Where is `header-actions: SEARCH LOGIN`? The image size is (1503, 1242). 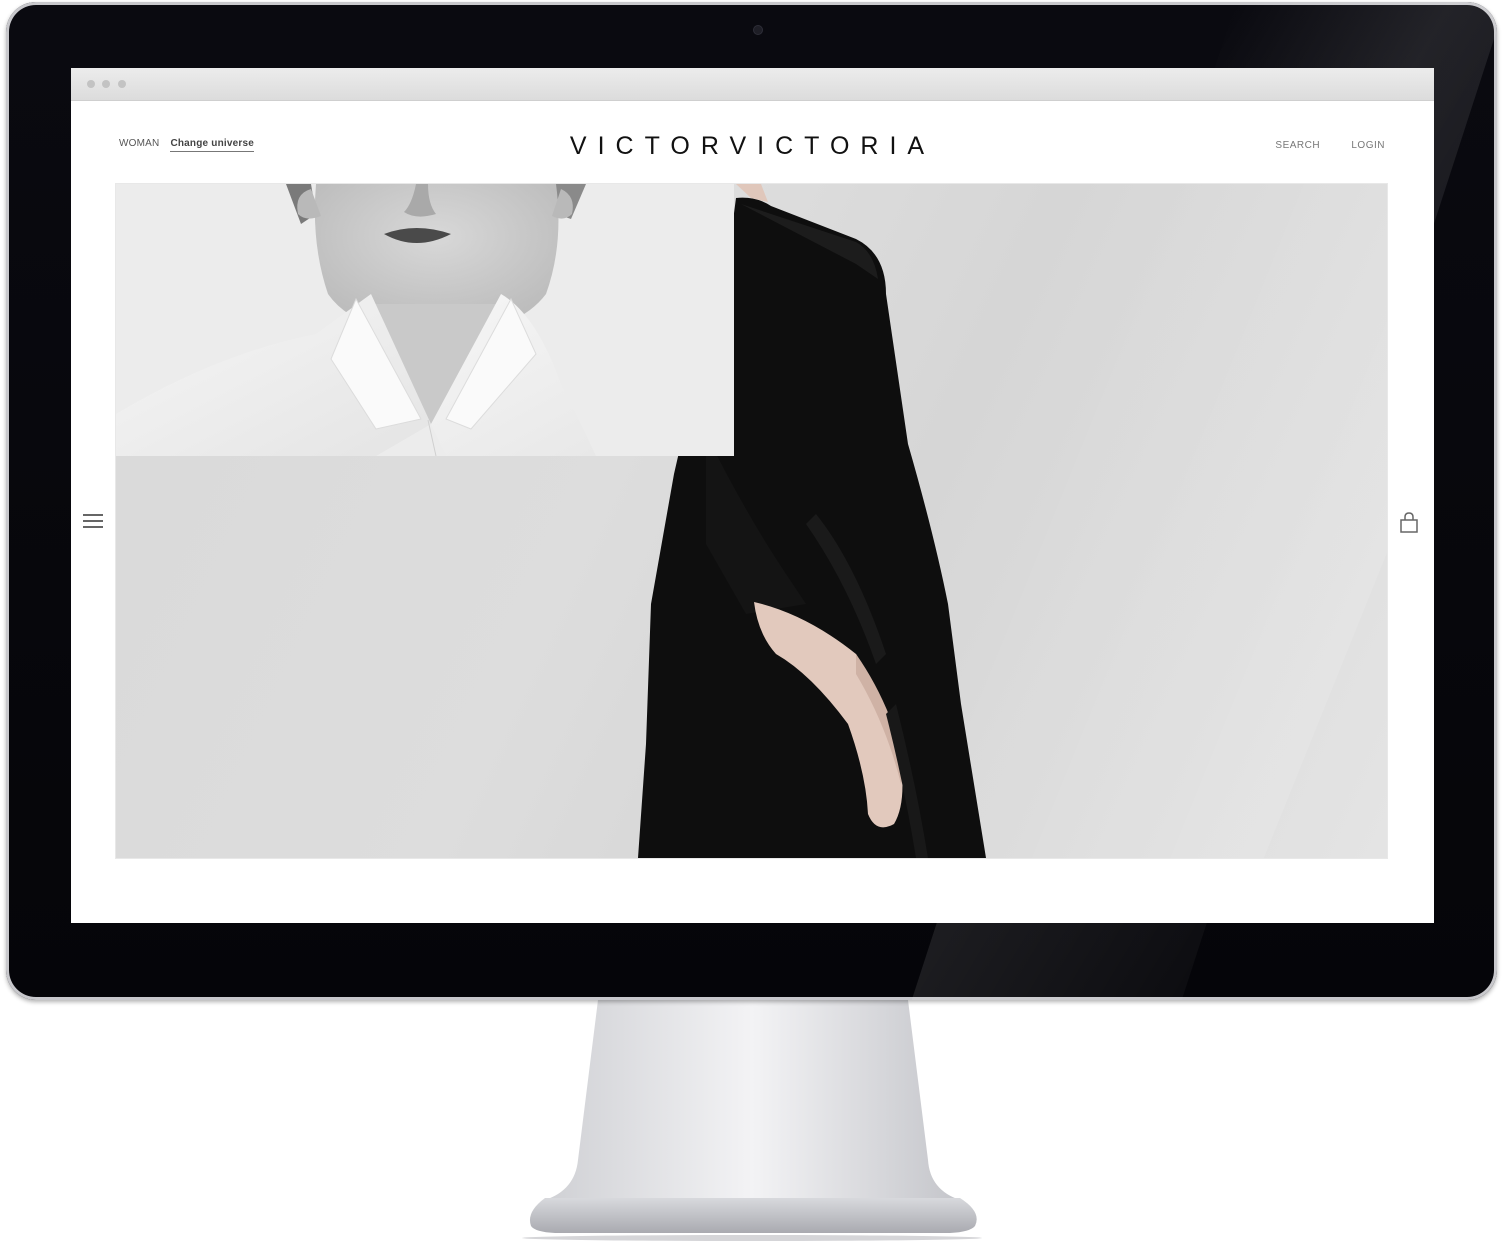
header-actions: SEARCH LOGIN is located at coordinates (1316, 145).